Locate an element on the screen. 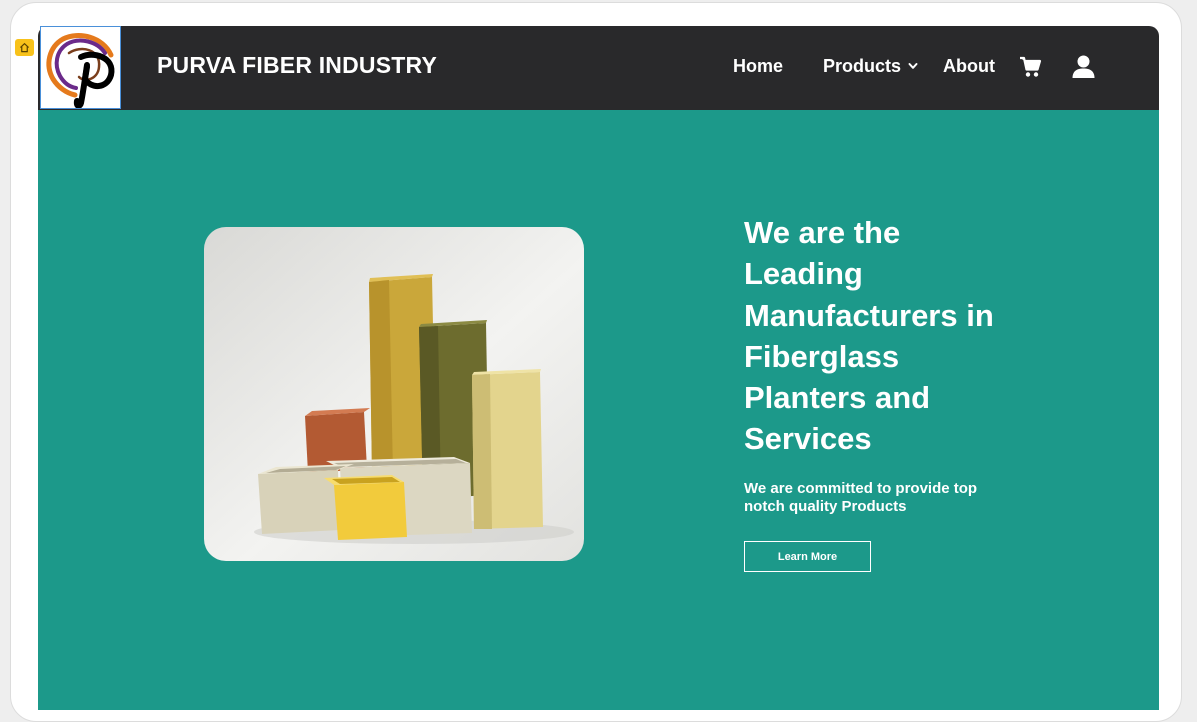 Image resolution: width=1197 pixels, height=722 pixels. nav-products-link: Products is located at coordinates (862, 66).